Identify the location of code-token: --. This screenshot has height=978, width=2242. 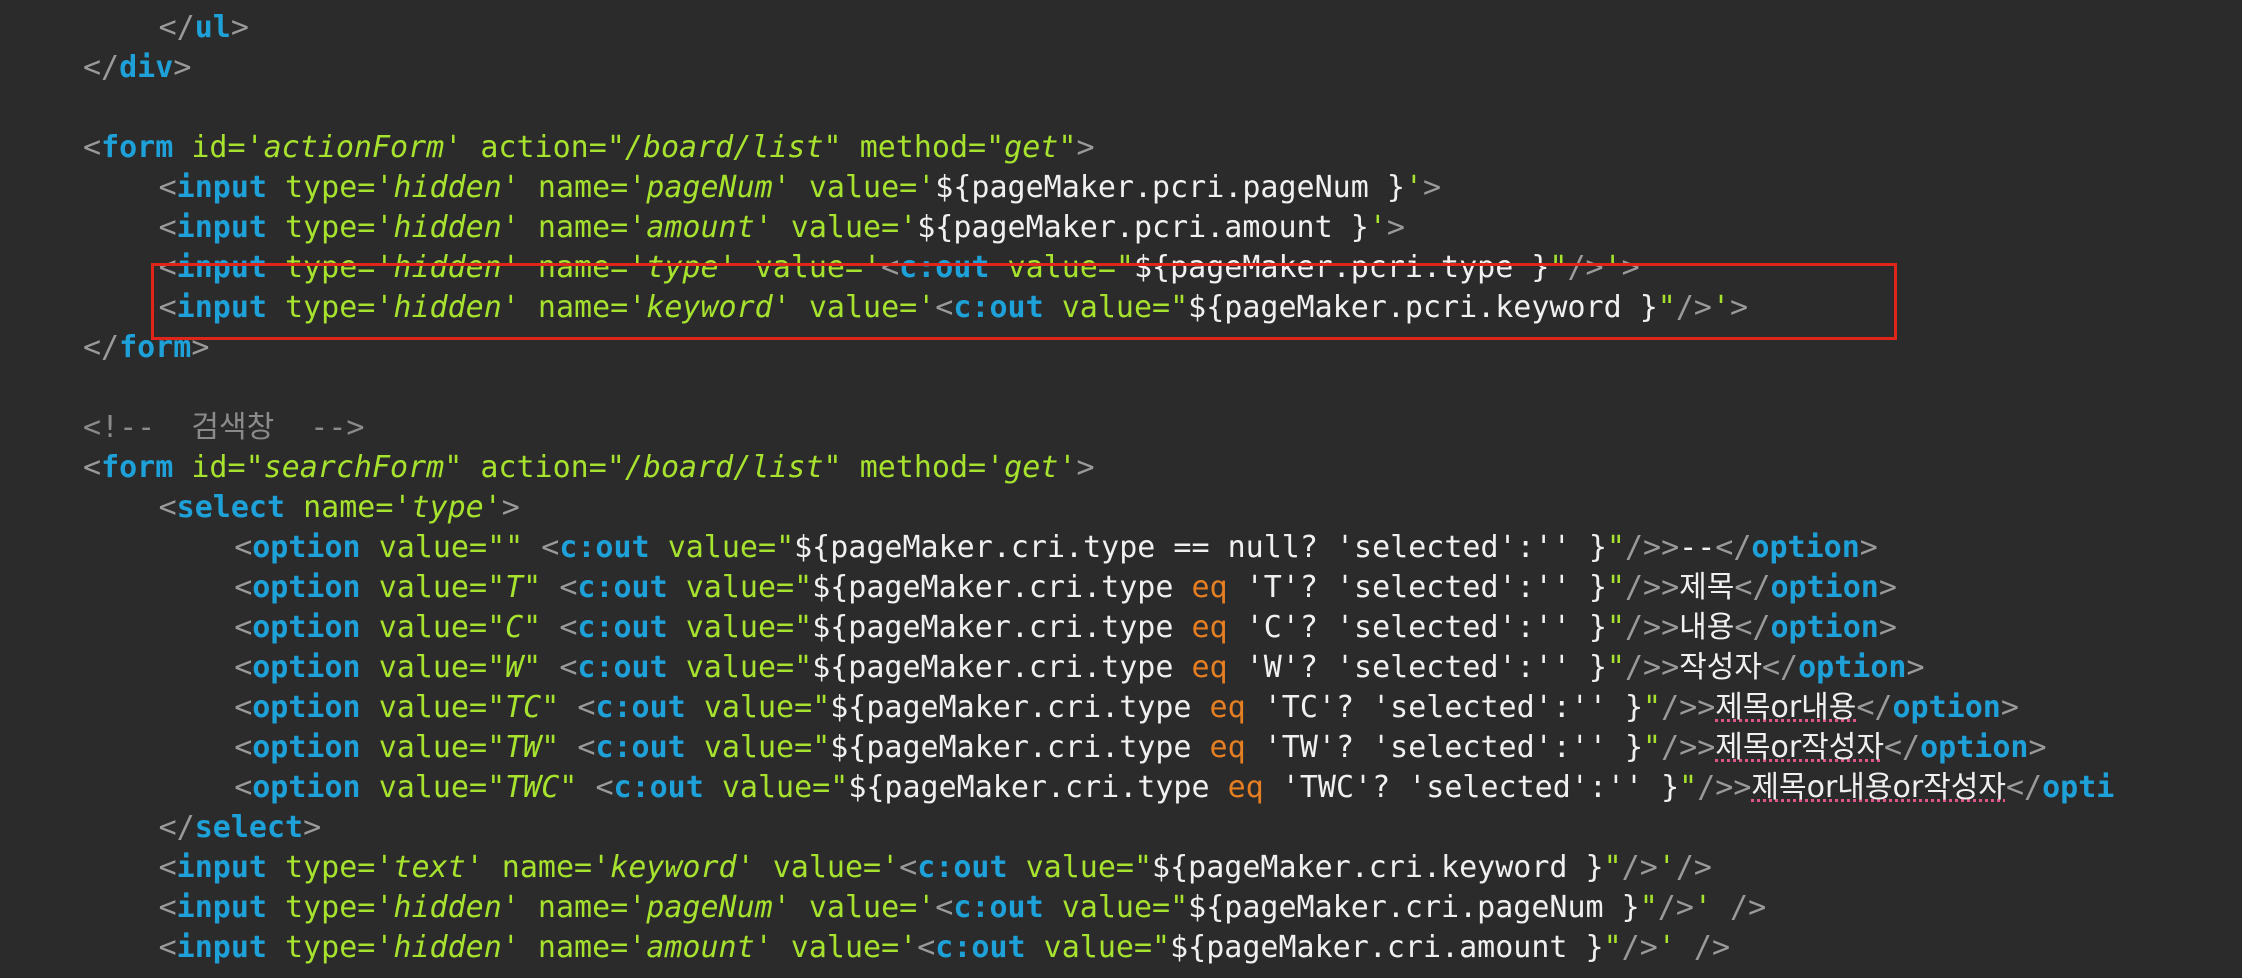
(1697, 547).